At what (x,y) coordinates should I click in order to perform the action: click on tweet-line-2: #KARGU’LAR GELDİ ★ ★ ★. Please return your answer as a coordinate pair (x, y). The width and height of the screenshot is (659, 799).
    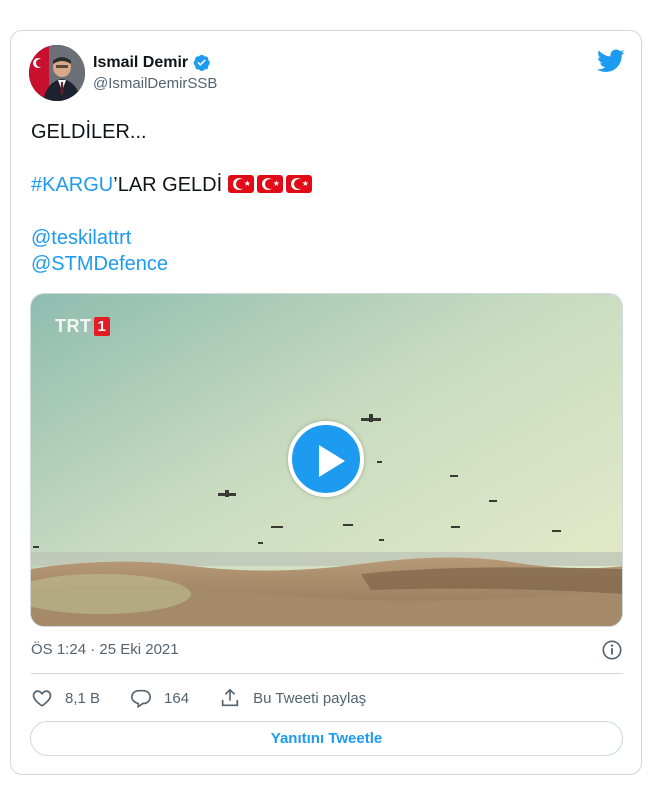
    Looking at the image, I should click on (326, 185).